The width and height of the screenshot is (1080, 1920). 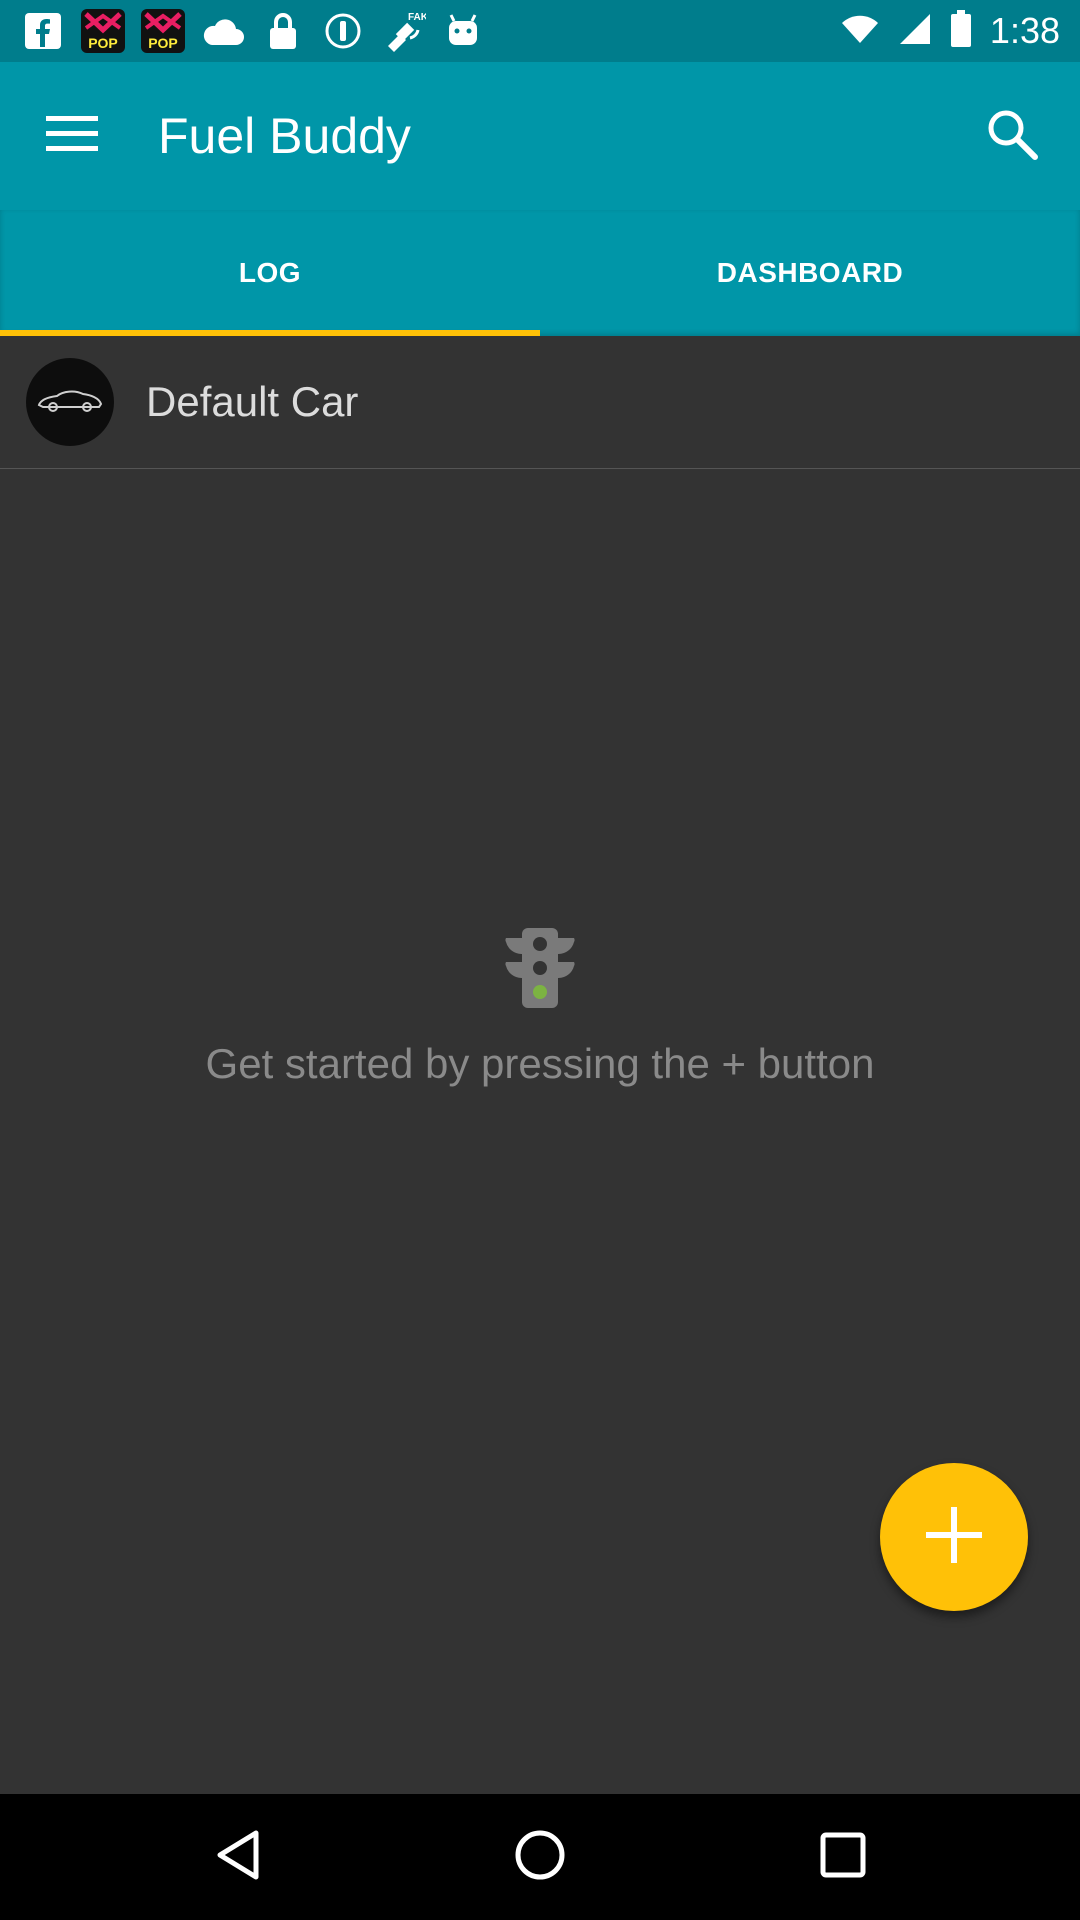 I want to click on car-icon, so click(x=70, y=402).